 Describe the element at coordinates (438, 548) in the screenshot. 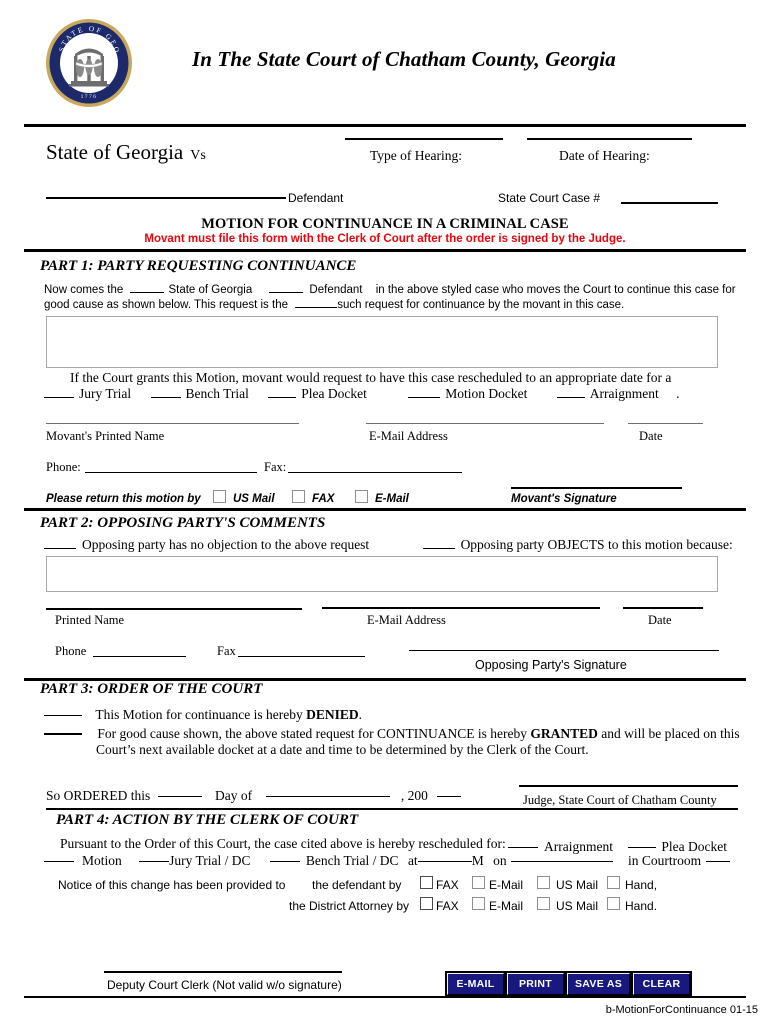

I see `objects-checkline` at that location.